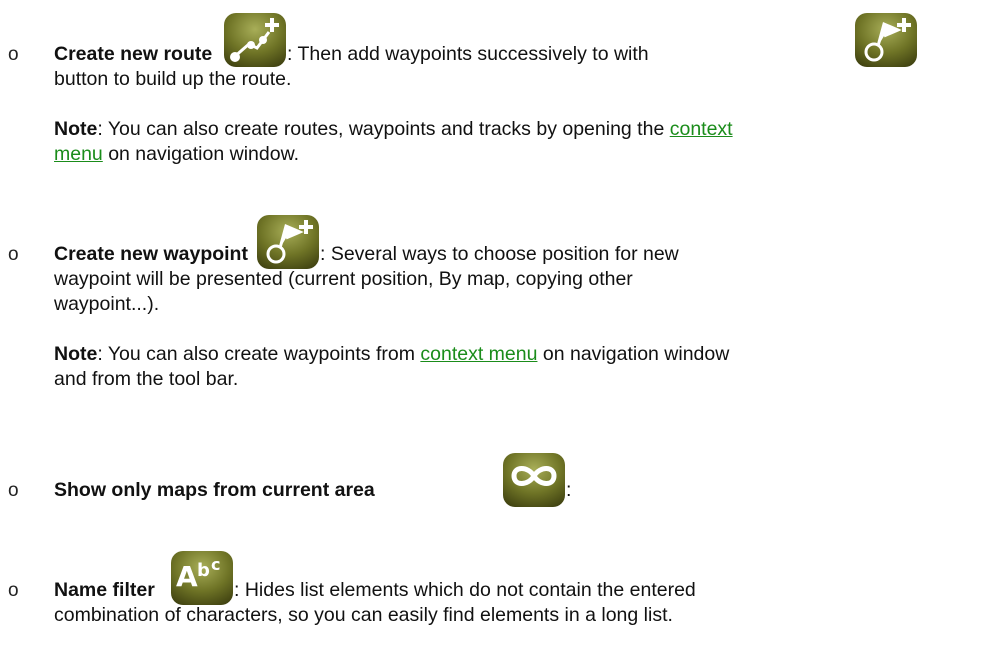 The image size is (989, 660). I want to click on note-1-line-2: menu on navigation window., so click(176, 154).